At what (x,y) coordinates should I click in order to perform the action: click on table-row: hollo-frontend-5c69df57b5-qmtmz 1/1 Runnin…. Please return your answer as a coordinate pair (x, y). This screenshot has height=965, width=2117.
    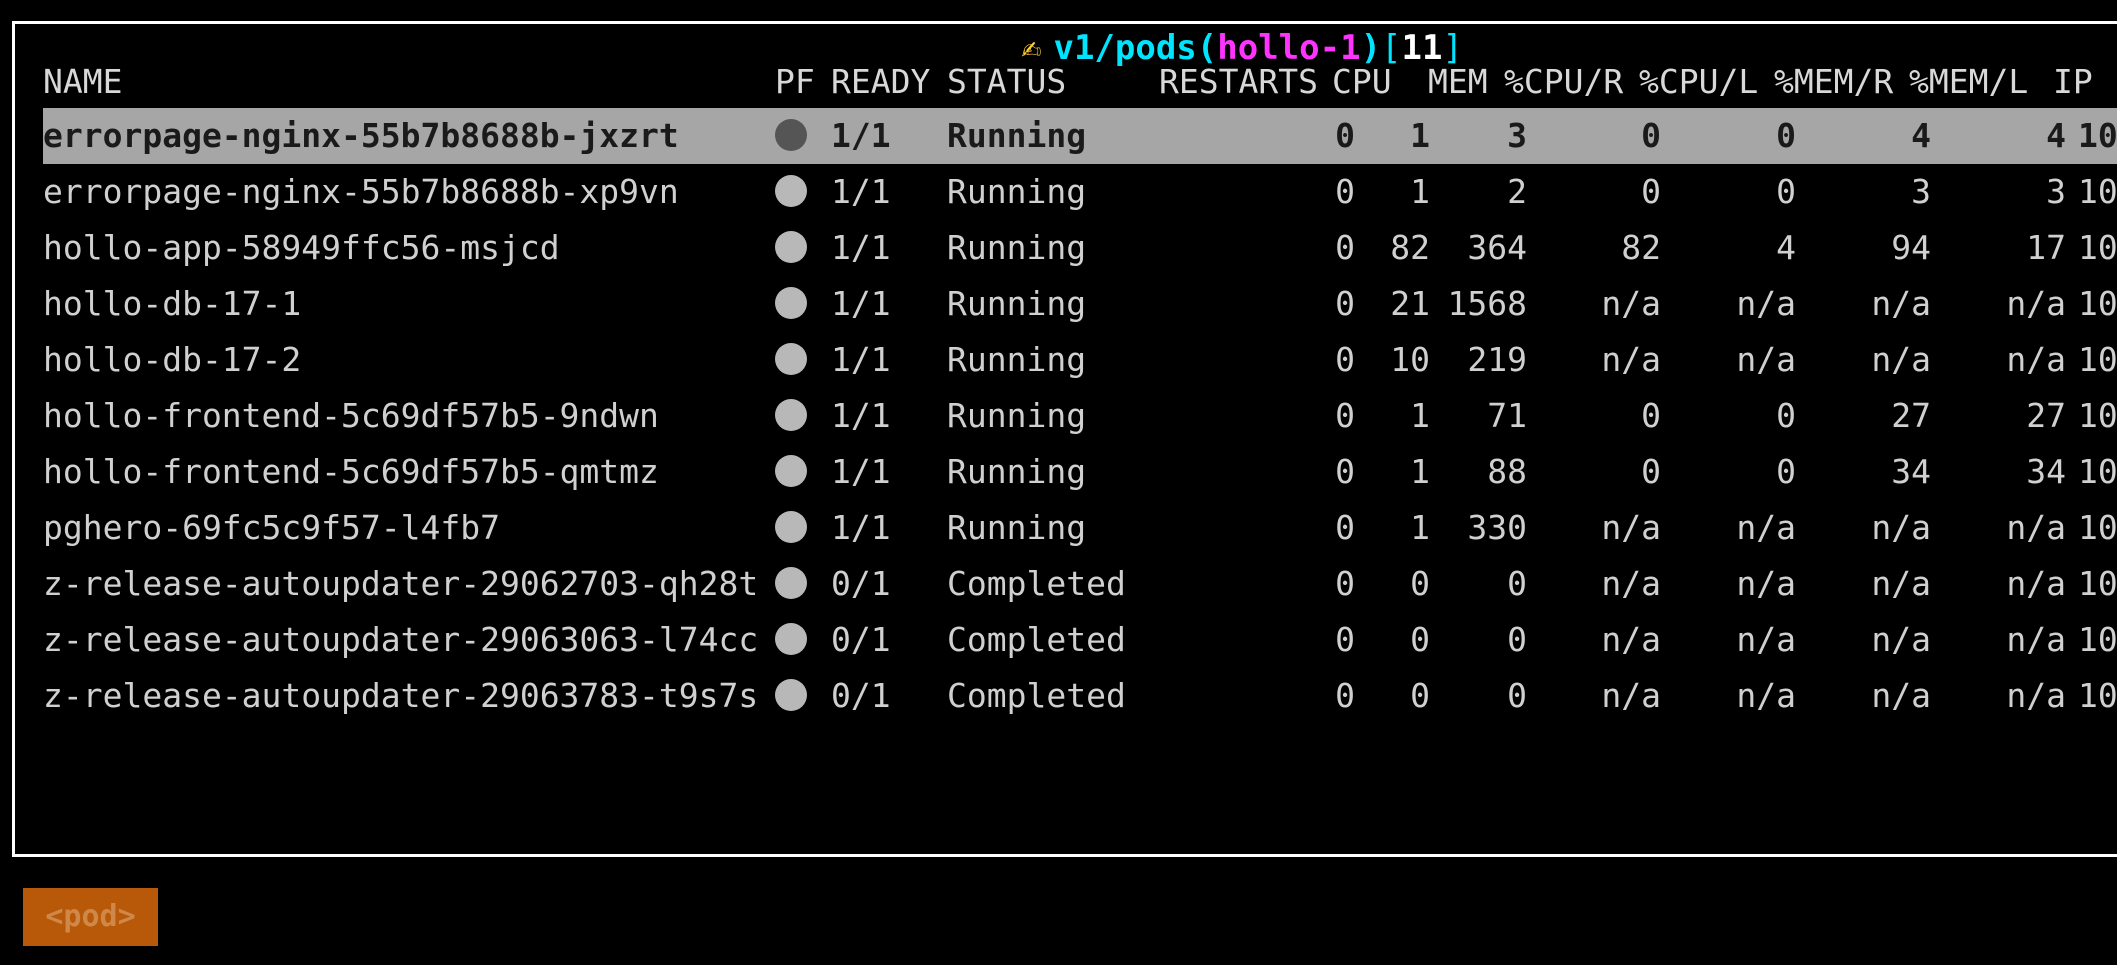
    Looking at the image, I should click on (1080, 472).